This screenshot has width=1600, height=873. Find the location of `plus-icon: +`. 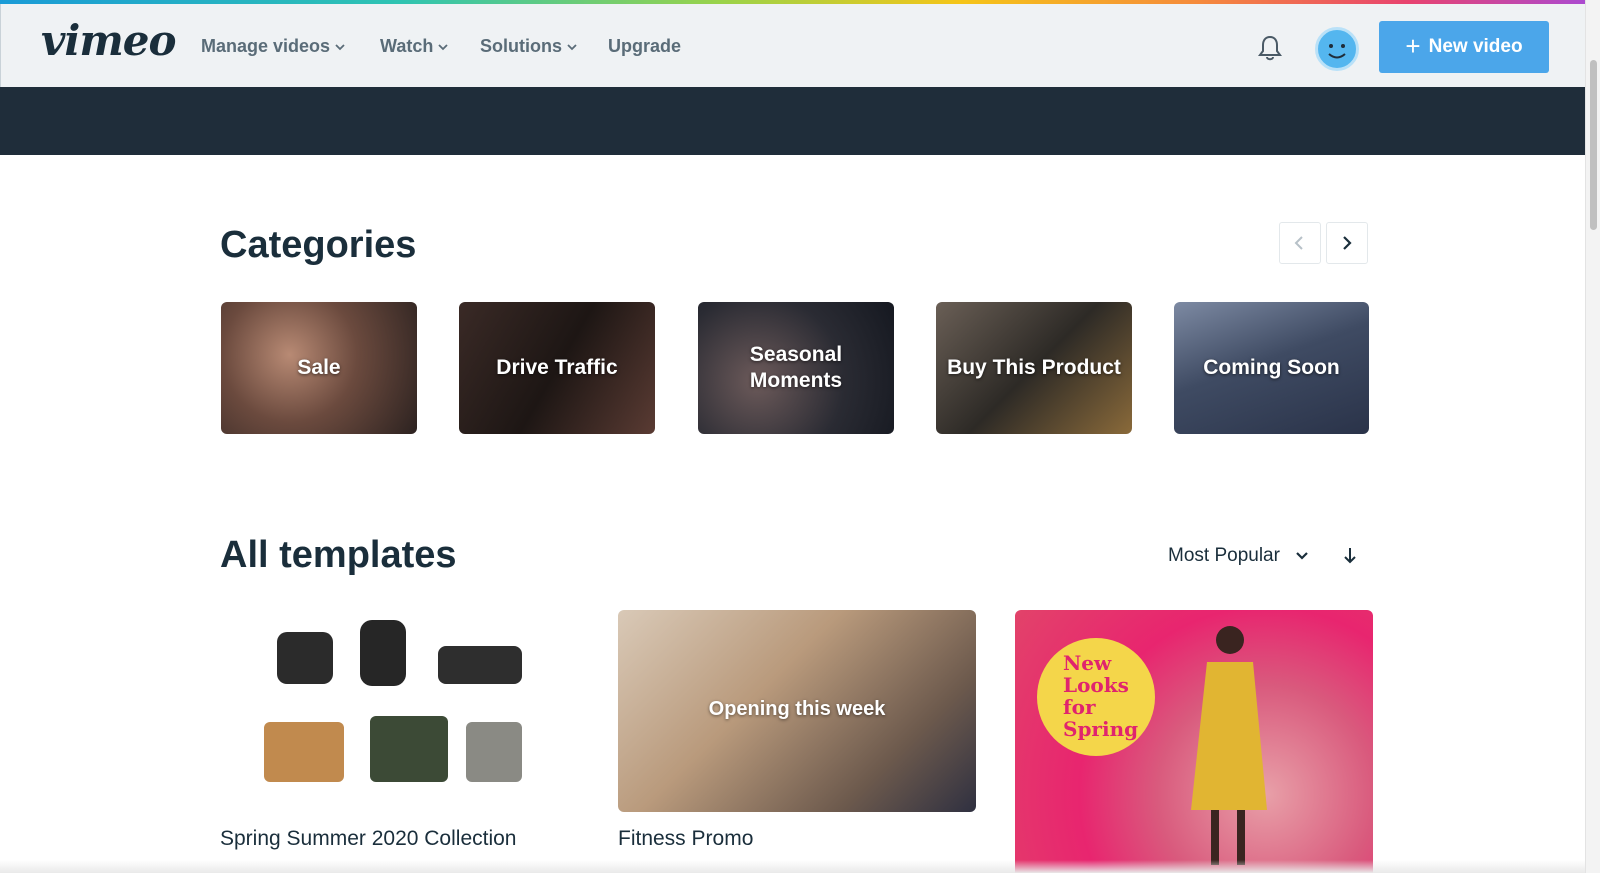

plus-icon: + is located at coordinates (1413, 45).